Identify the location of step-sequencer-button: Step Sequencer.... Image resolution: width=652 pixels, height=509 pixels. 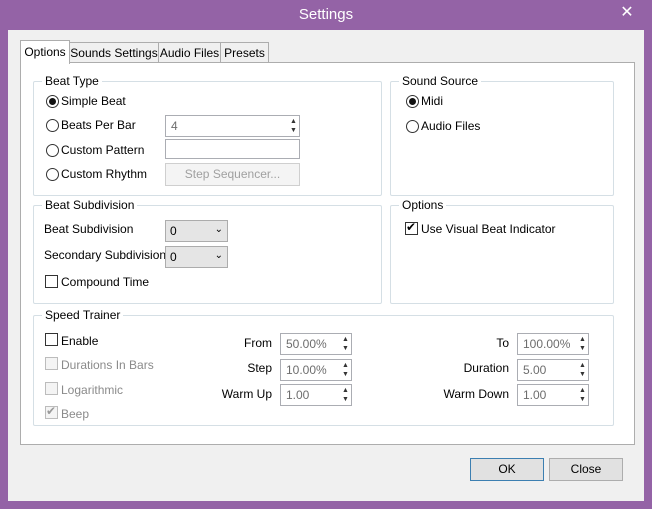
(232, 174).